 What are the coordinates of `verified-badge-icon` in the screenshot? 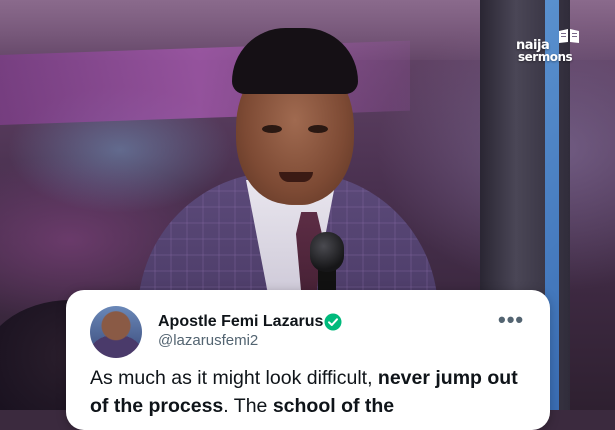 It's located at (333, 322).